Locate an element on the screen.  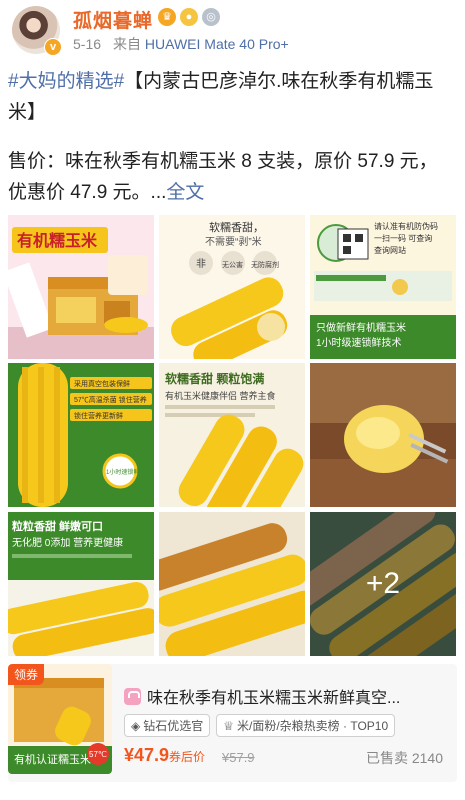
img3-line2: 一扫一码 可查询 is located at coordinates (403, 238).